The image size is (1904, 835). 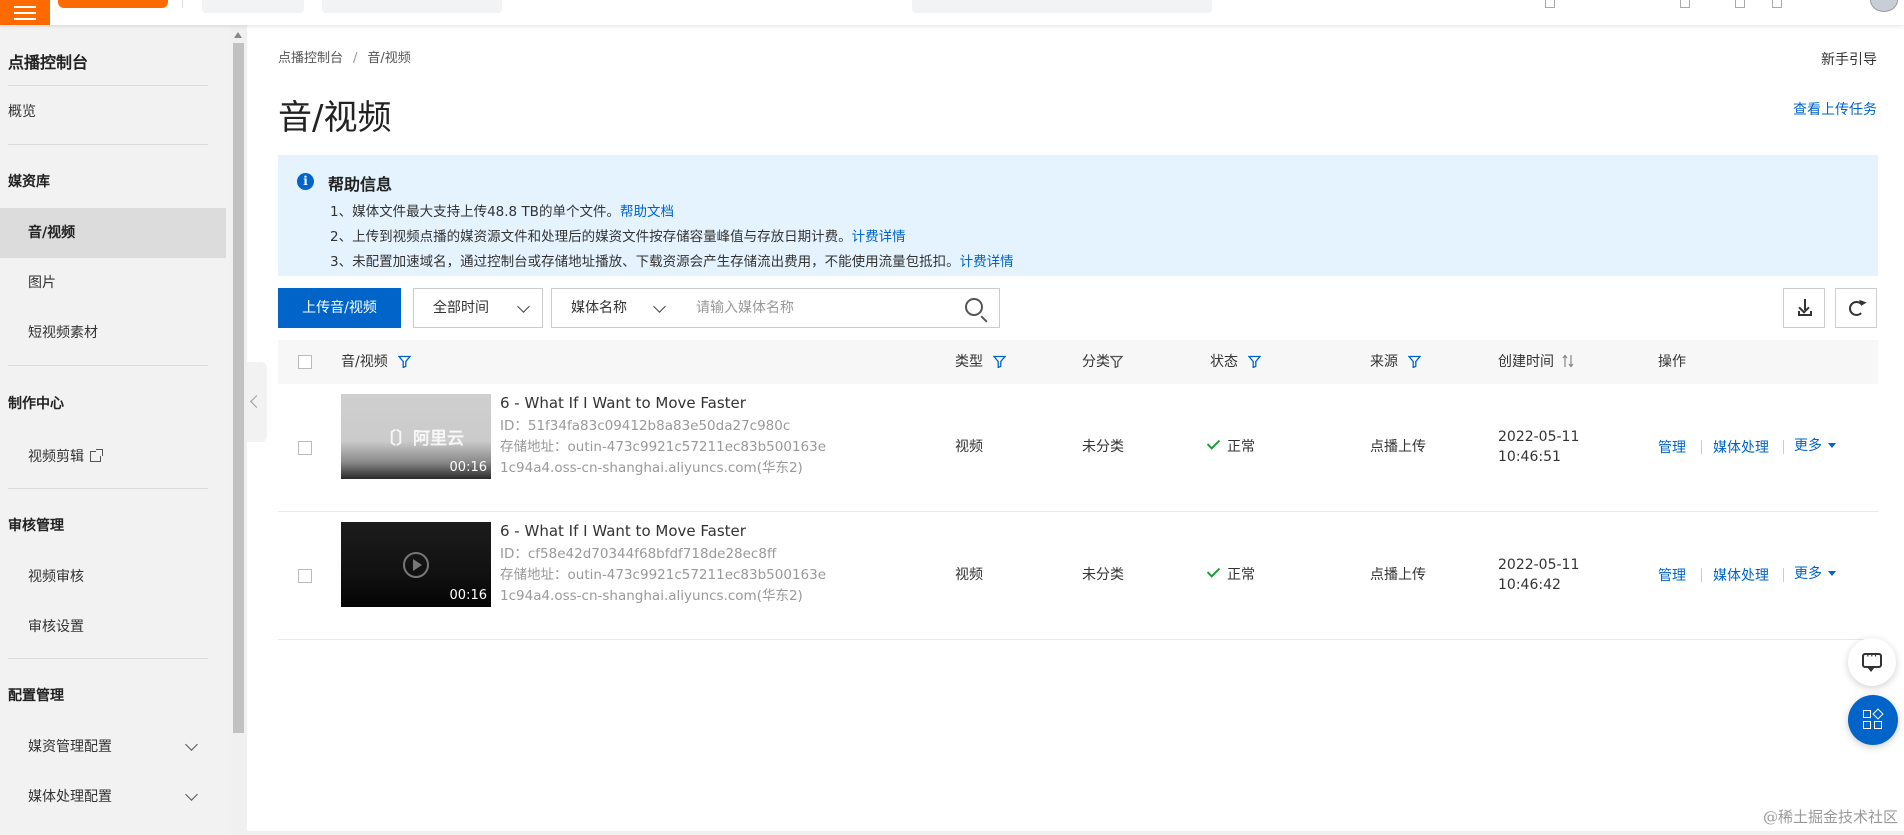 I want to click on refresh-icon, so click(x=1856, y=308).